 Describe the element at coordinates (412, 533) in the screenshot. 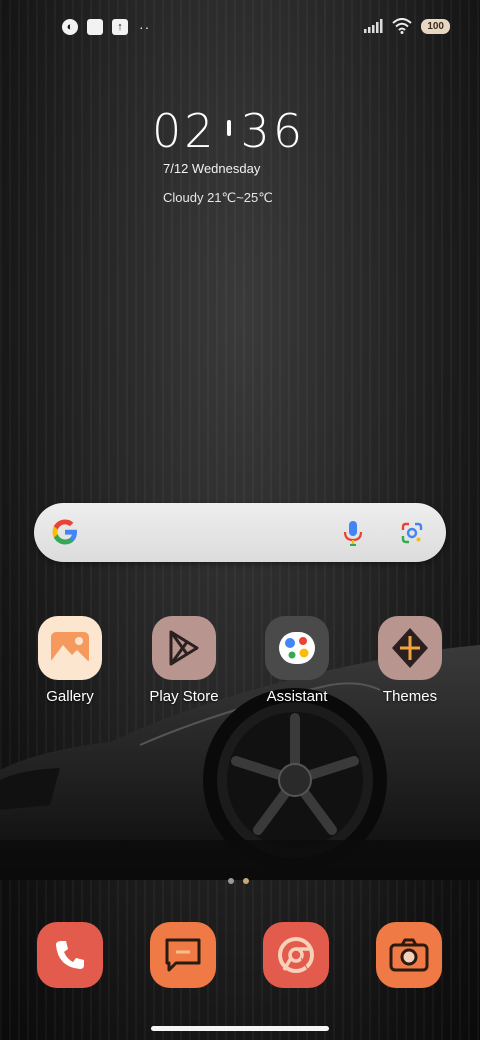

I see `google-lens-icon` at that location.